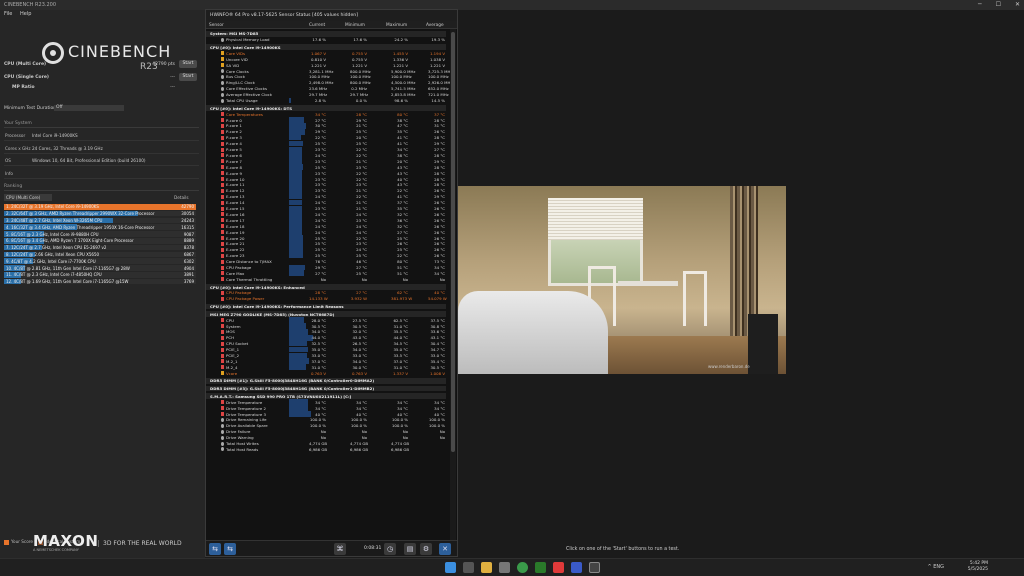  What do you see at coordinates (558, 567) in the screenshot?
I see `app-red-icon` at bounding box center [558, 567].